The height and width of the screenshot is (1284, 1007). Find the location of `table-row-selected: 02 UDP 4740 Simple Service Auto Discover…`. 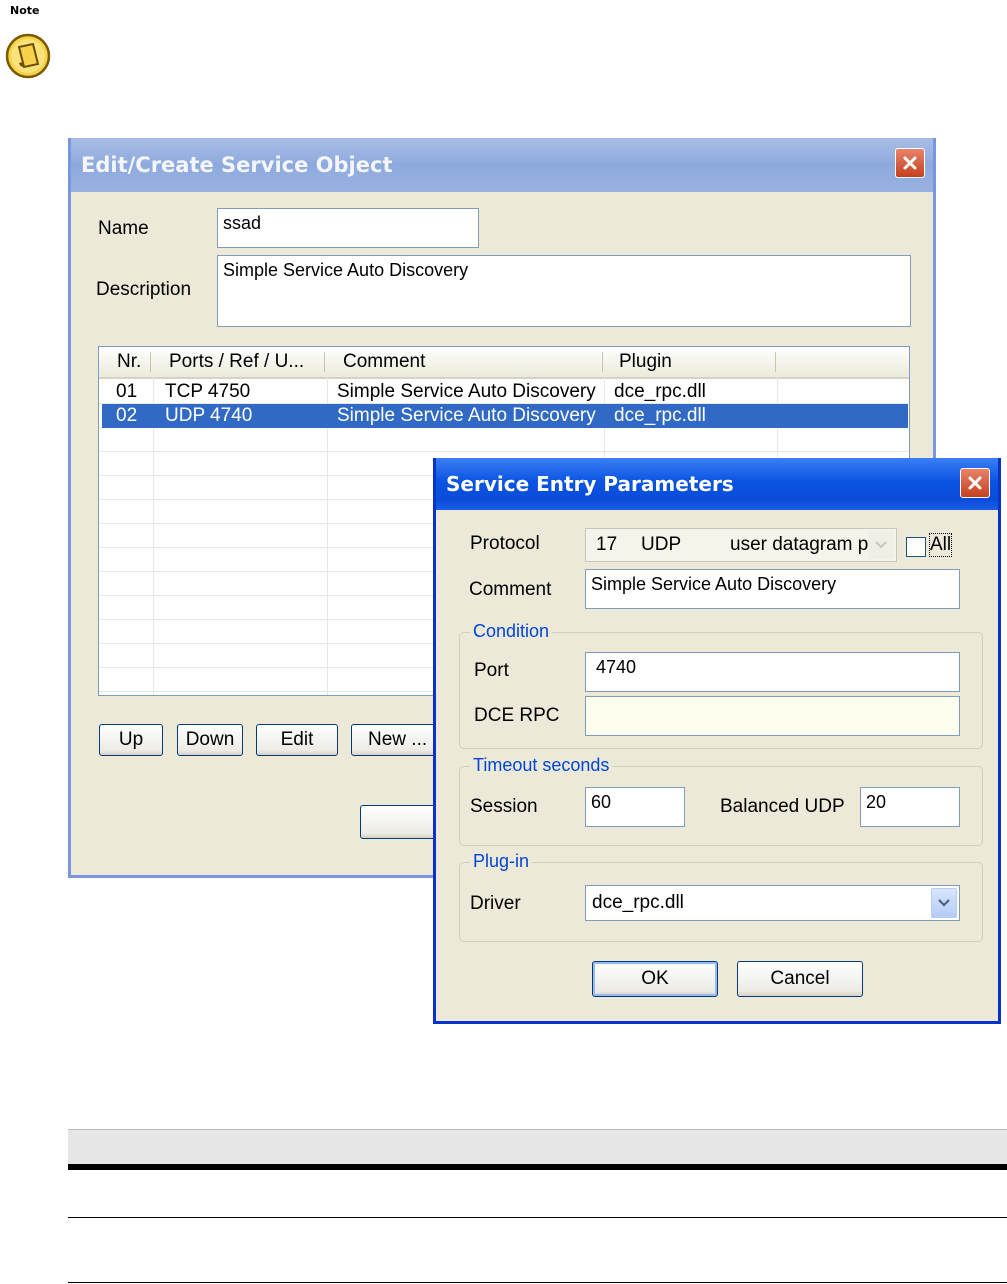

table-row-selected: 02 UDP 4740 Simple Service Auto Discover… is located at coordinates (505, 416).